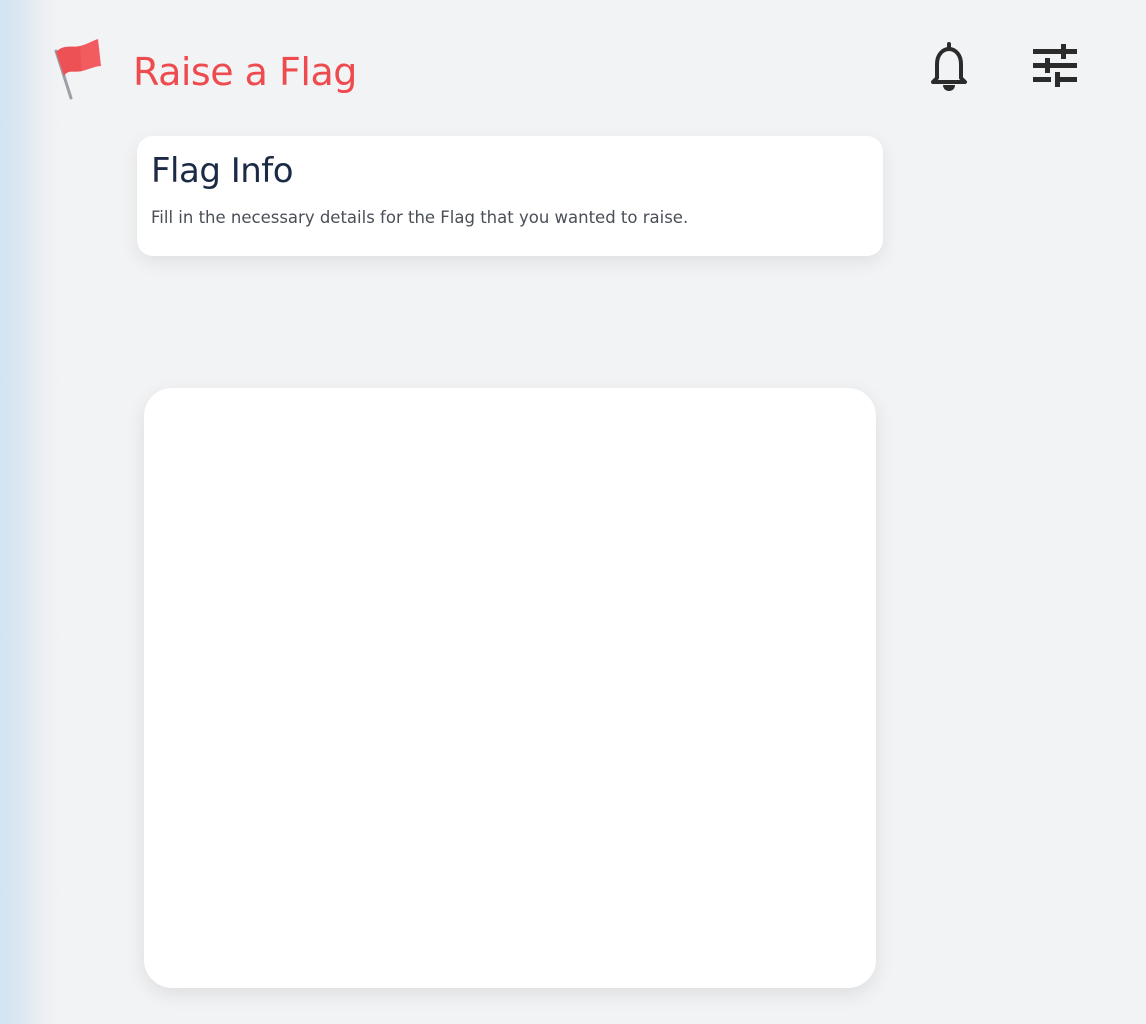  What do you see at coordinates (78, 69) in the screenshot?
I see `red-flag-icon` at bounding box center [78, 69].